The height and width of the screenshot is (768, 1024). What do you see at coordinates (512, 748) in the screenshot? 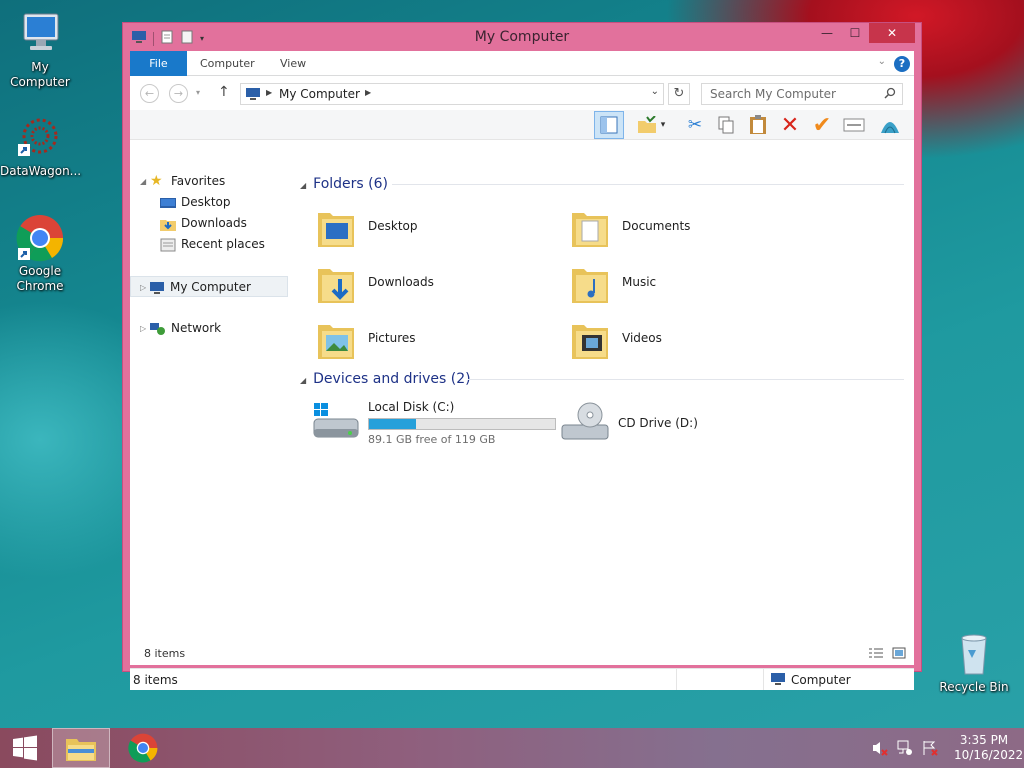
I see `taskbar: 3:35 PM 10/16/2022` at bounding box center [512, 748].